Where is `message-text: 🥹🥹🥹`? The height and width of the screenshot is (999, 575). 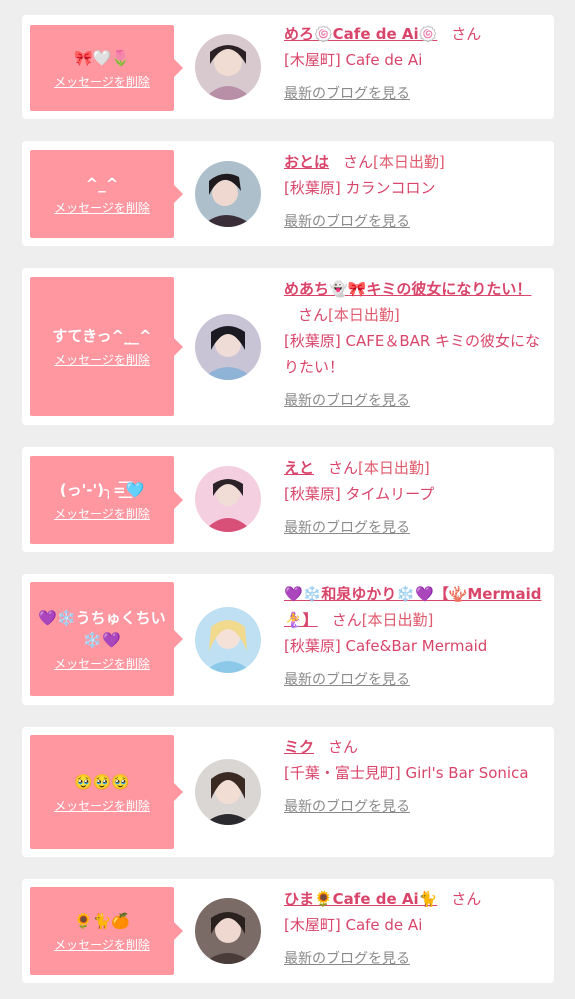 message-text: 🥹🥹🥹 is located at coordinates (102, 781).